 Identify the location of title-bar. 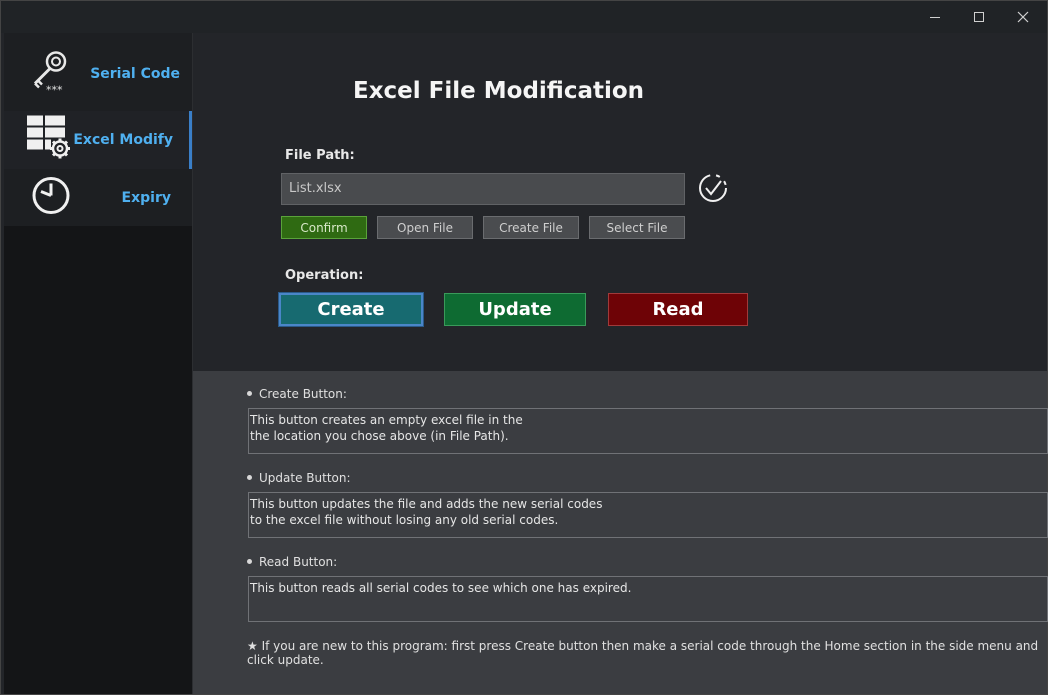
(524, 17).